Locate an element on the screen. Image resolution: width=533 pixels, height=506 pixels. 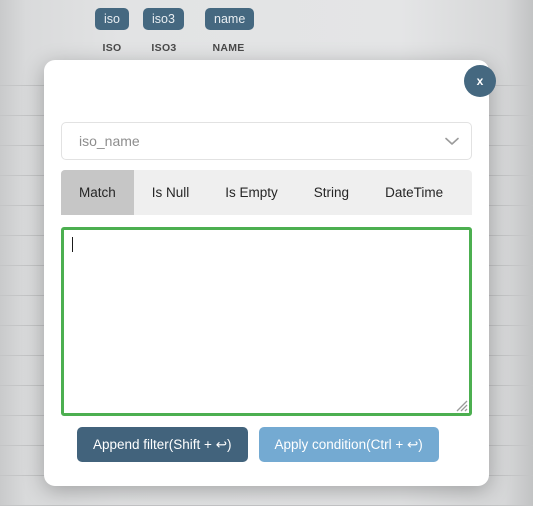
column-header-label: NAME is located at coordinates (228, 48).